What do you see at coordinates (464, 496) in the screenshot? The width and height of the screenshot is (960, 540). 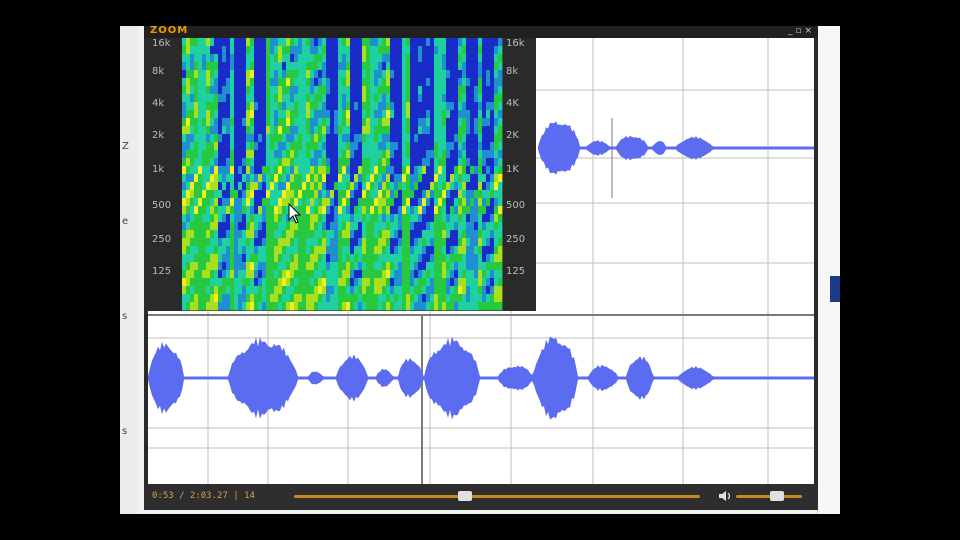 I see `seek-handle` at bounding box center [464, 496].